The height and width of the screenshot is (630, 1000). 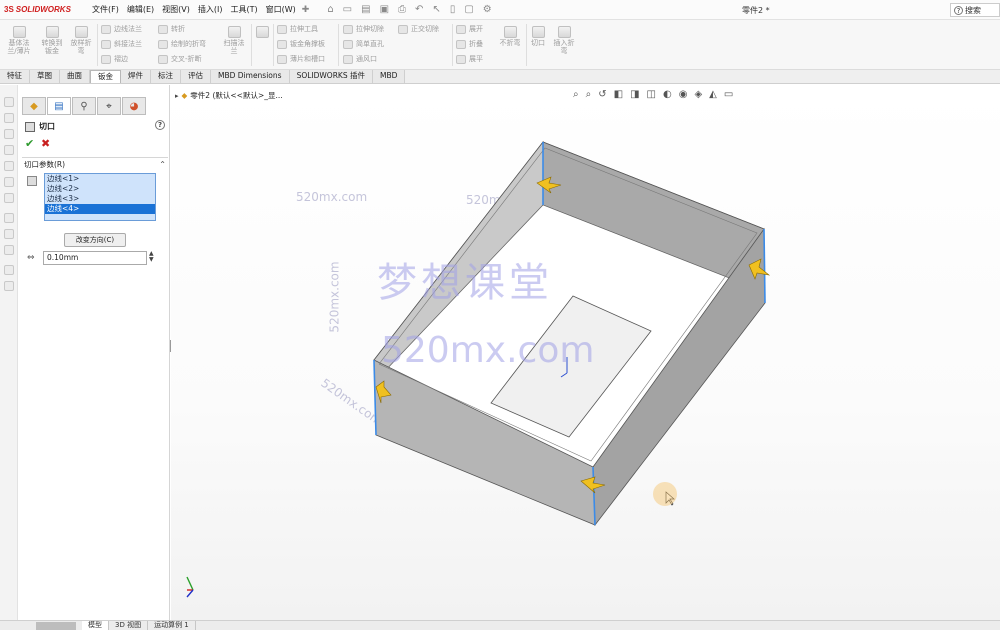 I want to click on normal-cut-tool: 正交切除, so click(x=418, y=29).